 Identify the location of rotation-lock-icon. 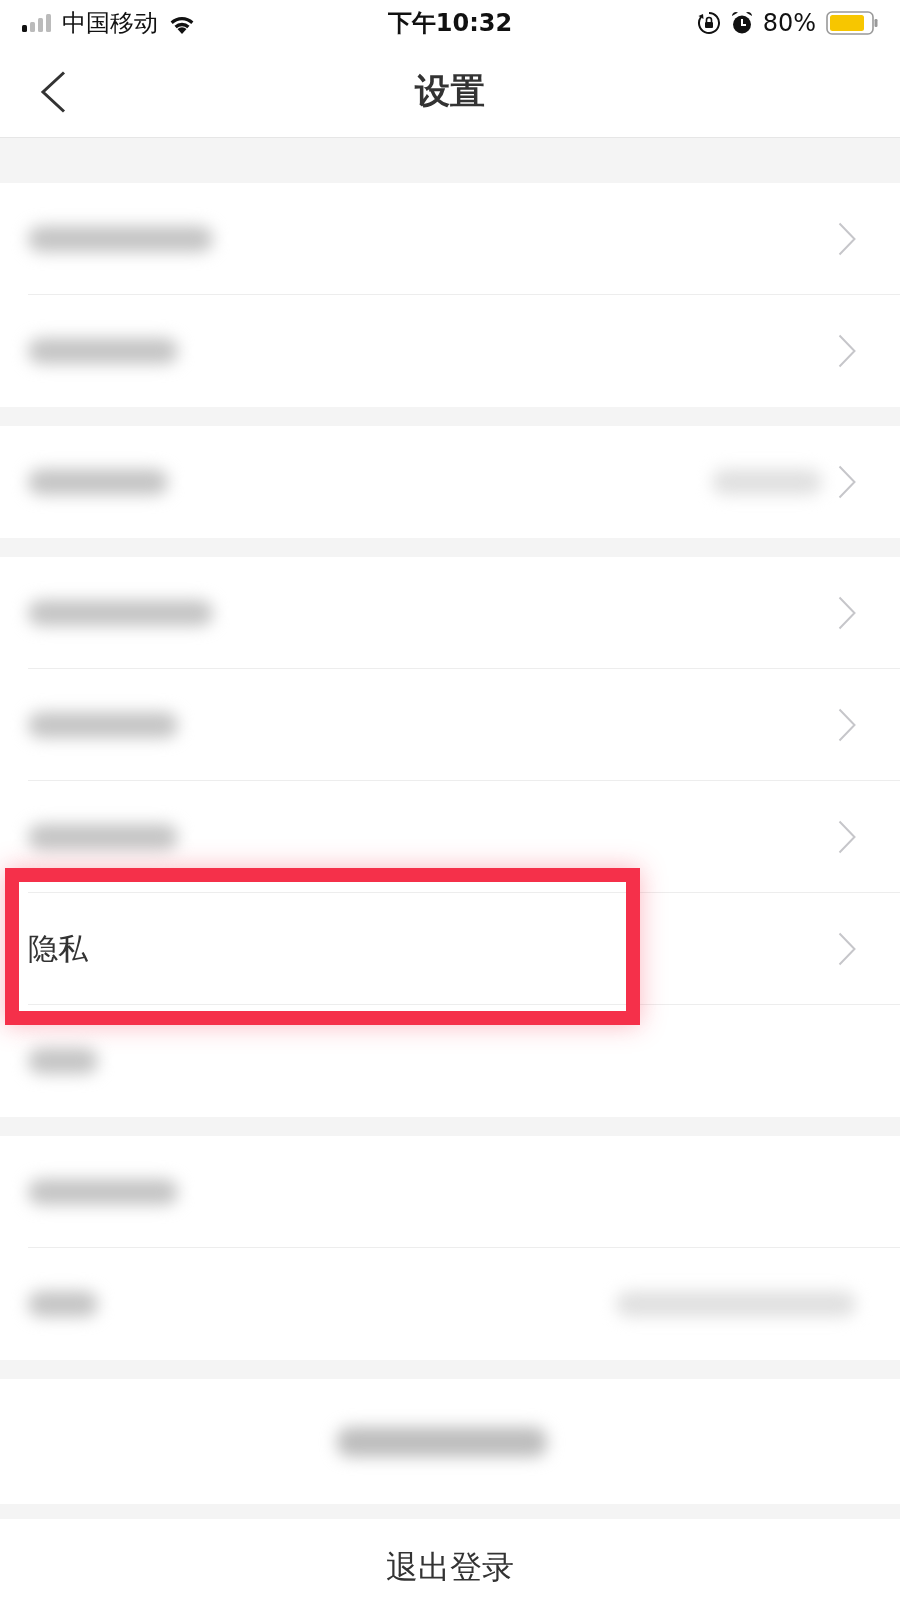
(708, 23).